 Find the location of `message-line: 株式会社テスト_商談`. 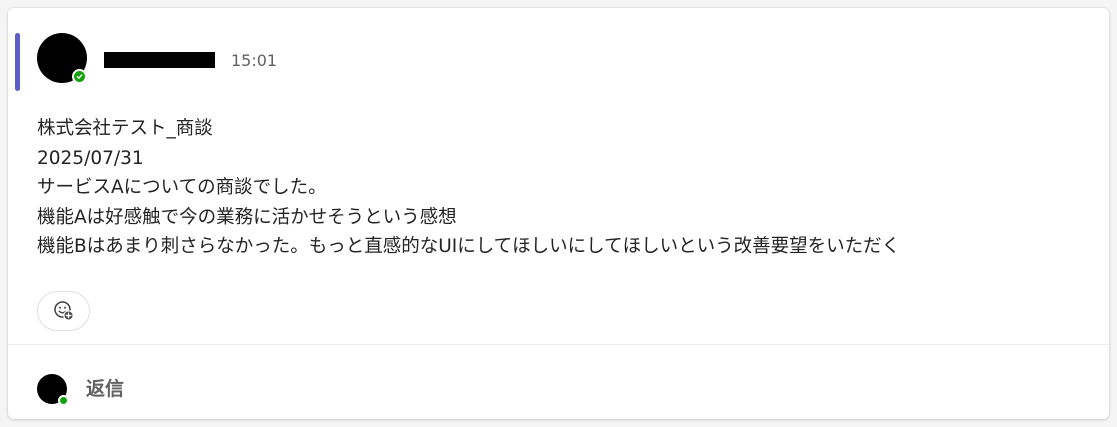

message-line: 株式会社テスト_商談 is located at coordinates (125, 128).